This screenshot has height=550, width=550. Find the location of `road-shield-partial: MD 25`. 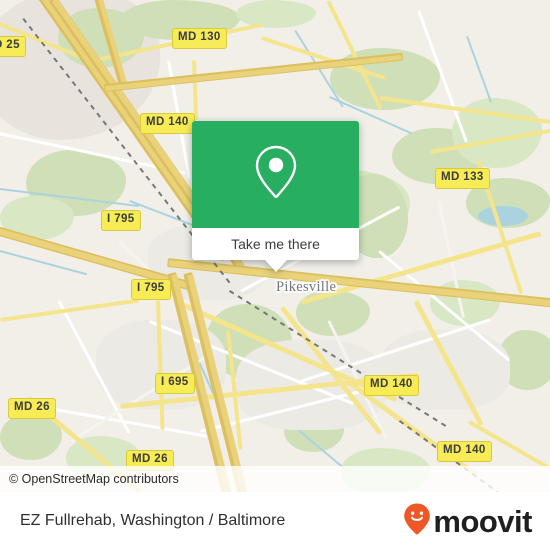

road-shield-partial: MD 25 is located at coordinates (13, 46).